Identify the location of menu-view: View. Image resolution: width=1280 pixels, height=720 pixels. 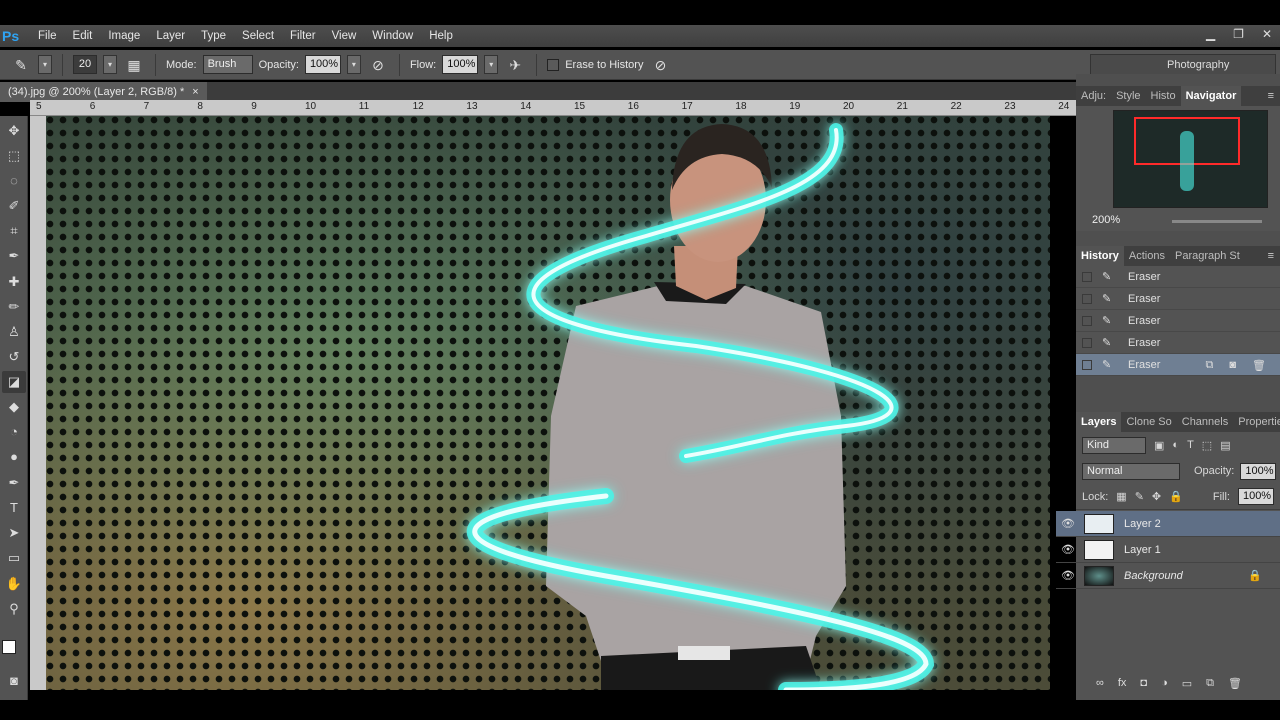
(344, 36).